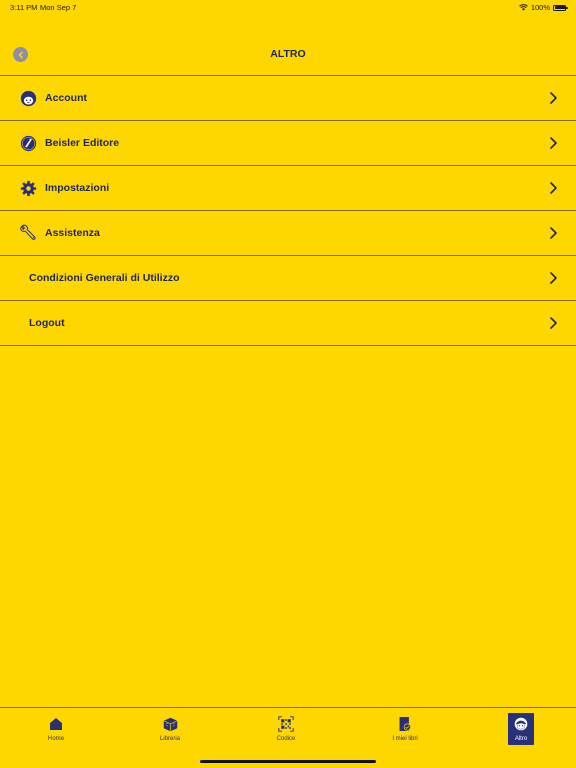 This screenshot has width=576, height=768. I want to click on home-indicator, so click(288, 761).